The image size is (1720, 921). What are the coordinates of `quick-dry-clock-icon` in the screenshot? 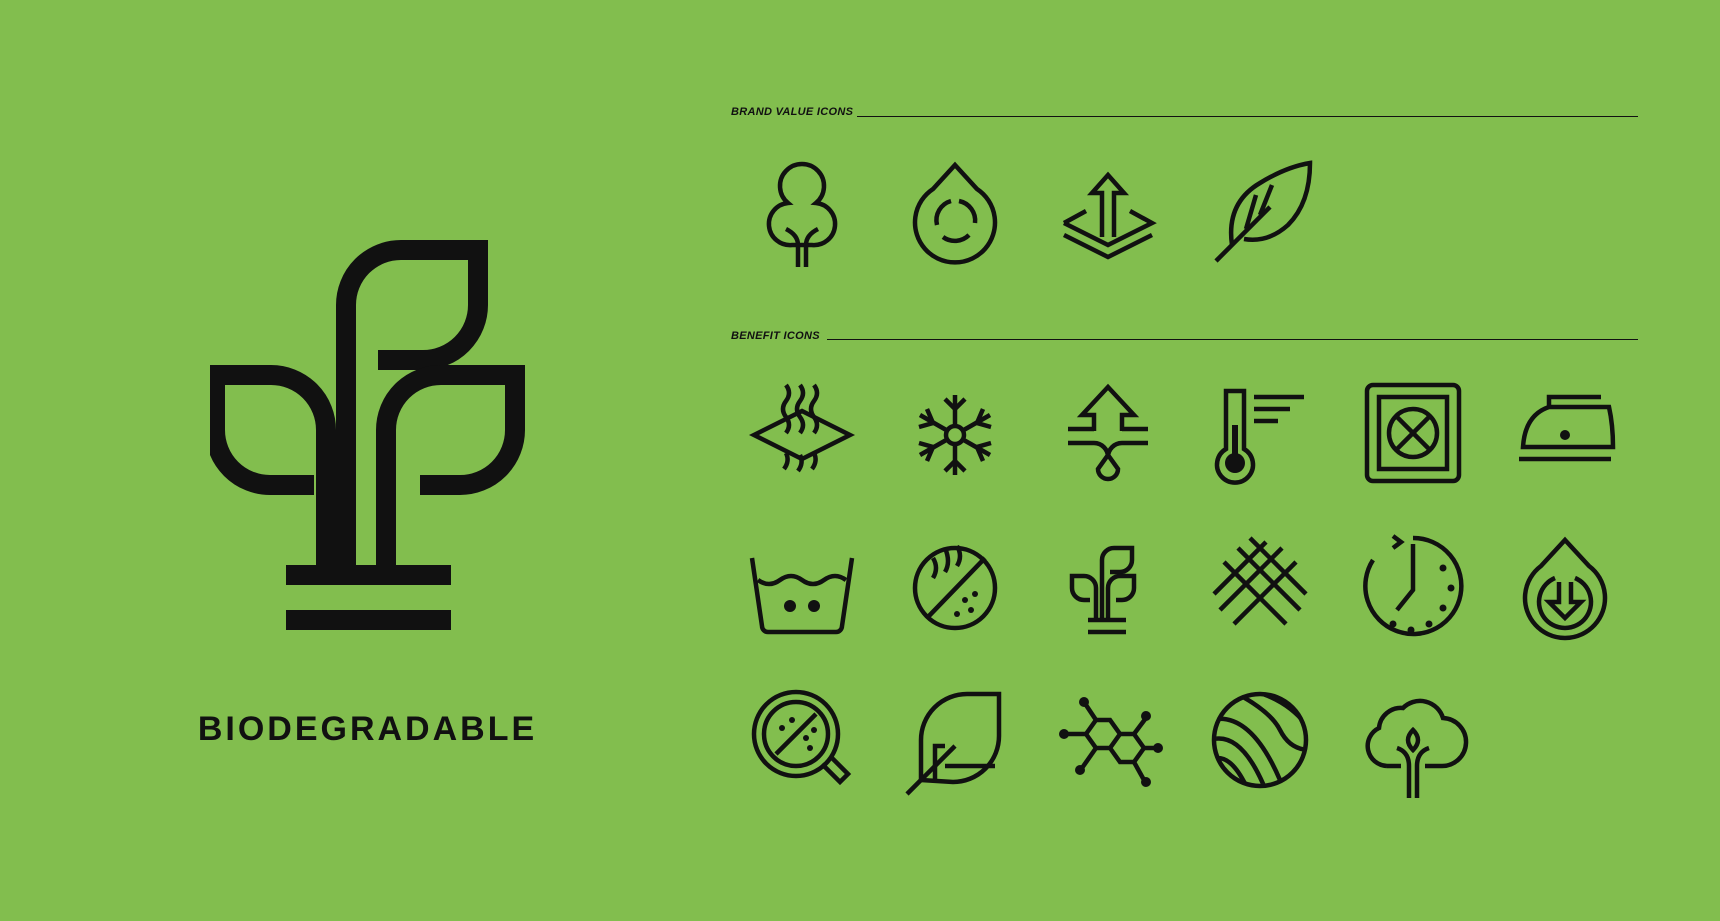 It's located at (1413, 586).